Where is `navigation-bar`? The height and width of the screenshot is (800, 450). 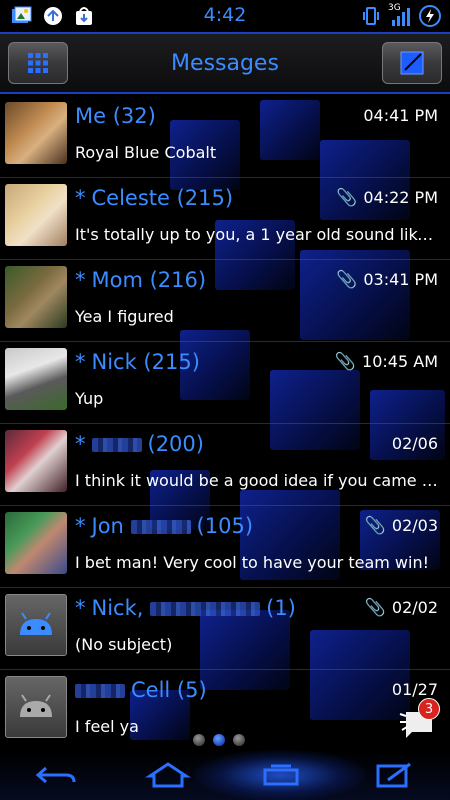 navigation-bar is located at coordinates (225, 775).